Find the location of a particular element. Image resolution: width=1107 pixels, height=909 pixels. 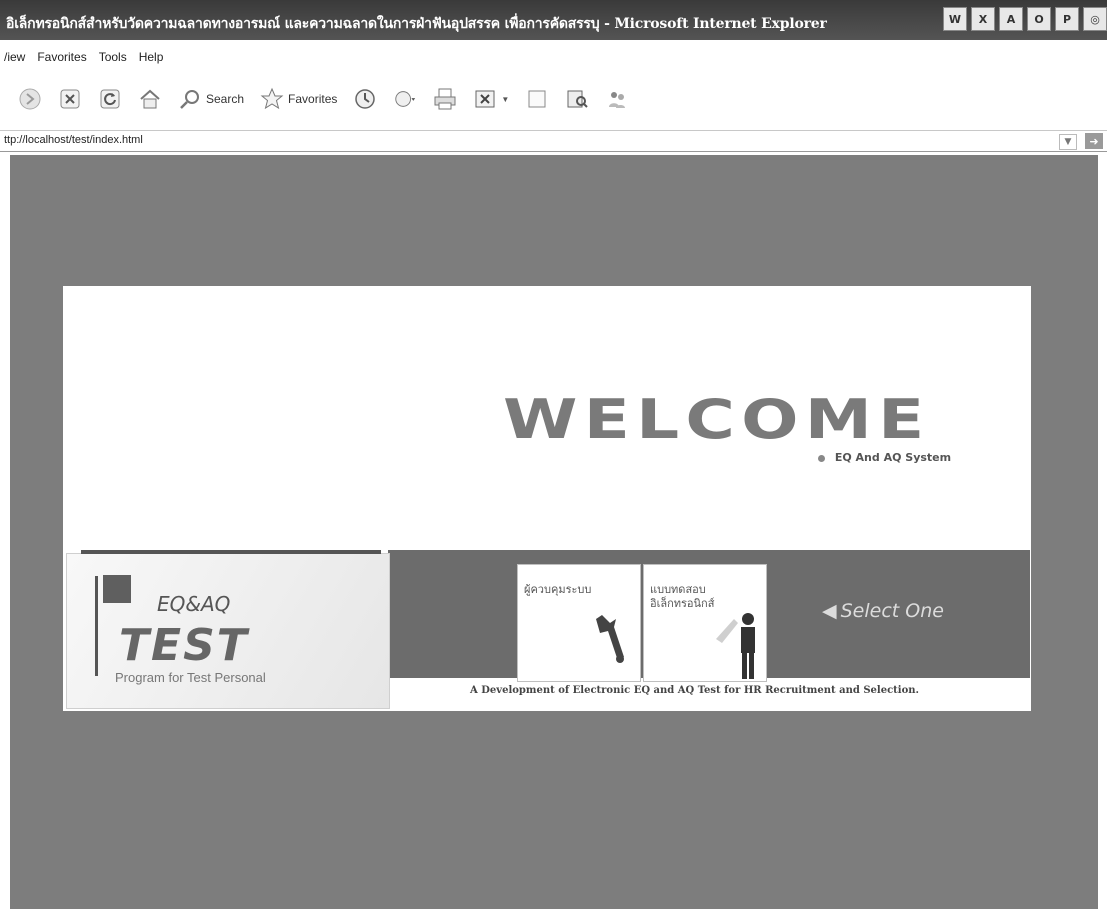

star-icon is located at coordinates (272, 99).